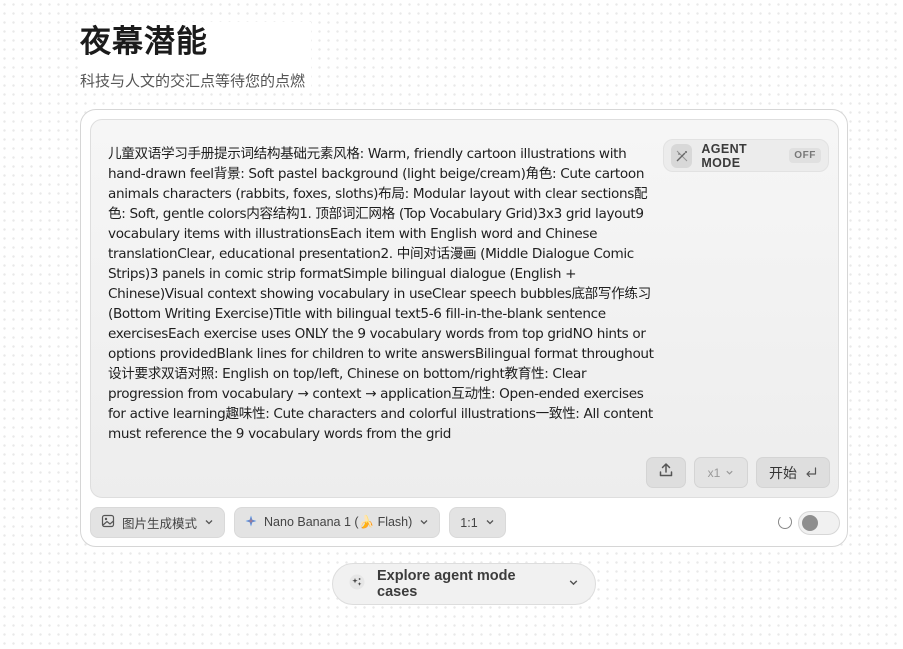 The height and width of the screenshot is (649, 903). Describe the element at coordinates (108, 522) in the screenshot. I see `image-icon` at that location.